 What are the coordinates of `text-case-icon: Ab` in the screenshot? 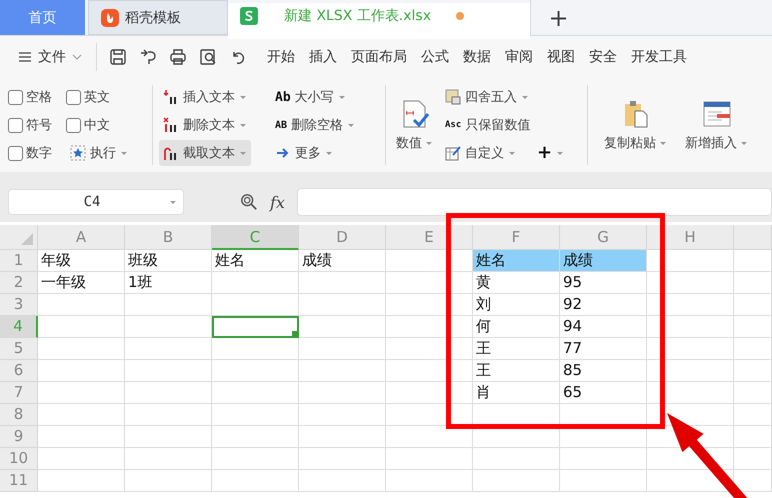 It's located at (283, 97).